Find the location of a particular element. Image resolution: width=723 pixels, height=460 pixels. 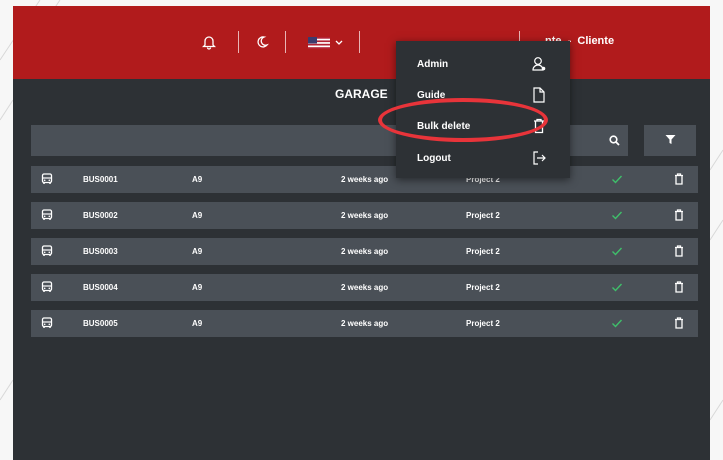

table-row: BUS0002 A9 2 weeks ago Project 2 is located at coordinates (364, 215).